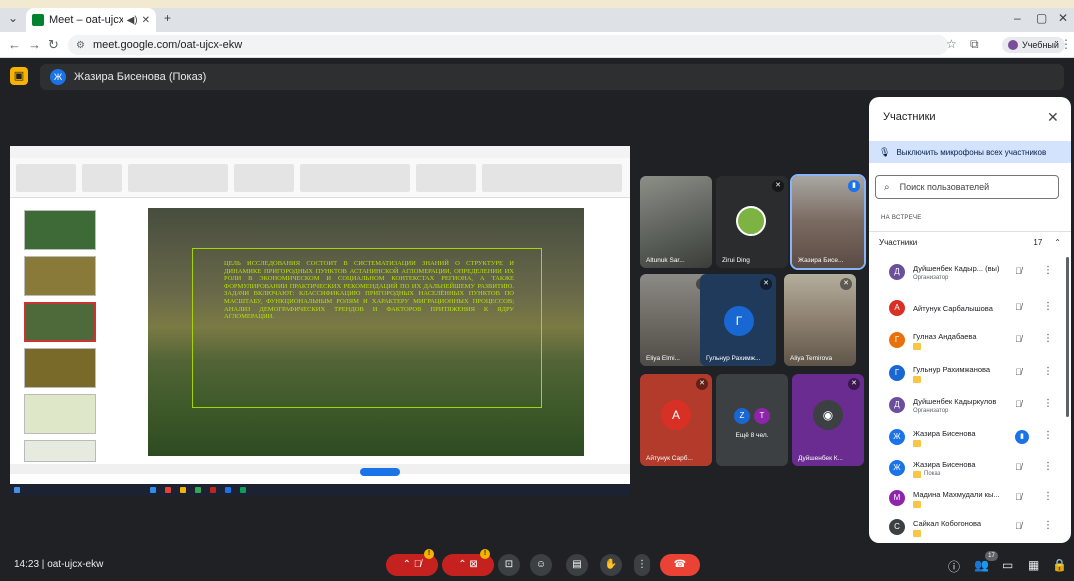 This screenshot has height=581, width=1074. What do you see at coordinates (820, 320) in the screenshot?
I see `participant-tile: ✕ Aliya Temirova` at bounding box center [820, 320].